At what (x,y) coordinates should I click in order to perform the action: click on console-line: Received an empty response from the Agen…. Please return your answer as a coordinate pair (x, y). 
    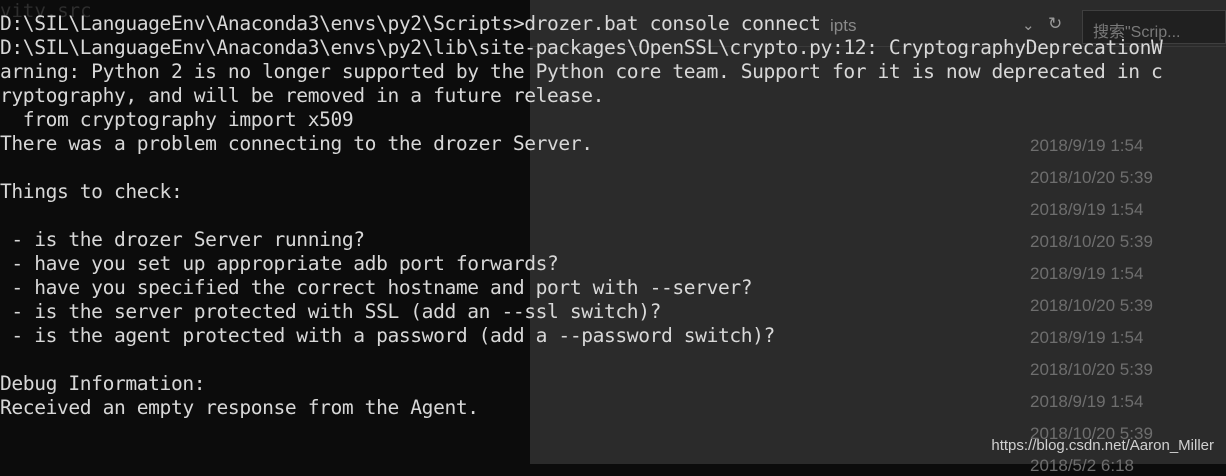
    Looking at the image, I should click on (239, 407).